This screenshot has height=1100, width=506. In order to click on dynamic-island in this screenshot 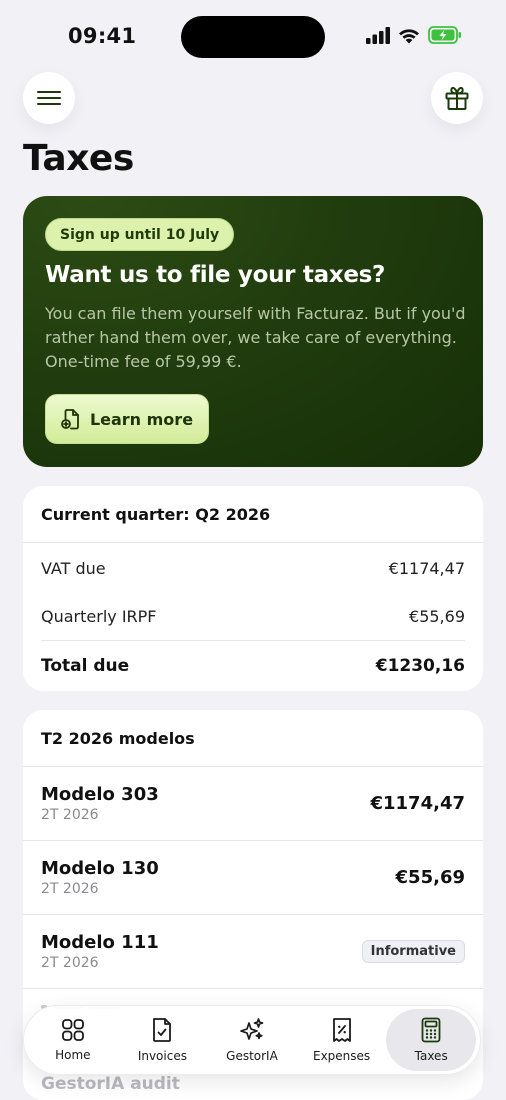, I will do `click(253, 37)`.